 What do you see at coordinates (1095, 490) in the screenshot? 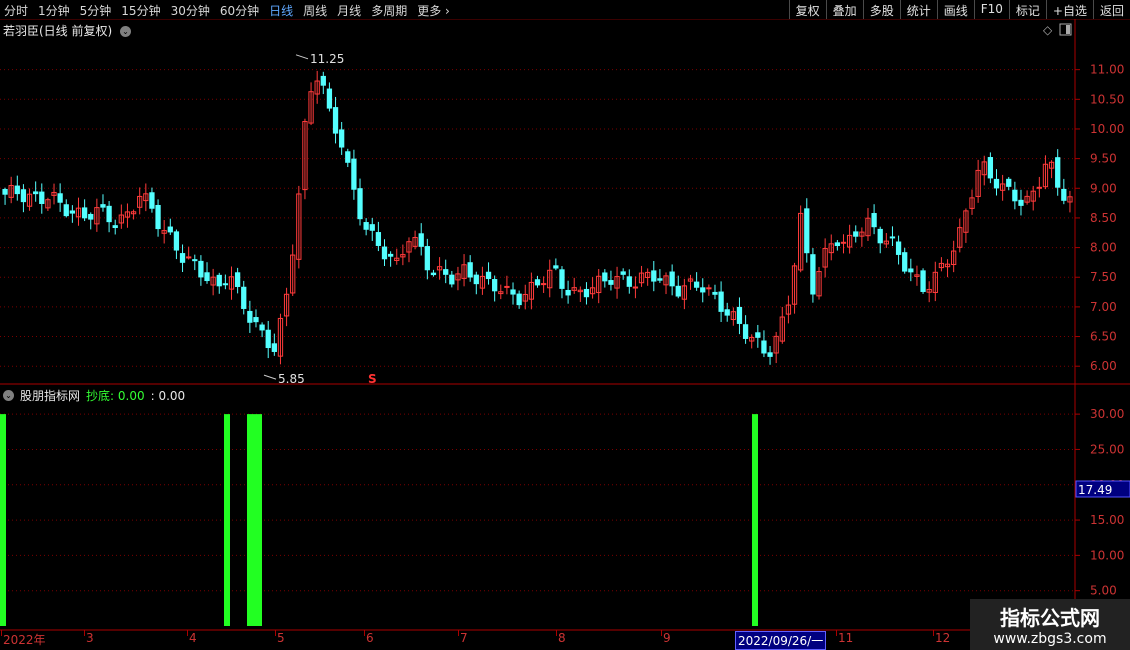
I see `cursor-value-label: 17.49` at bounding box center [1095, 490].